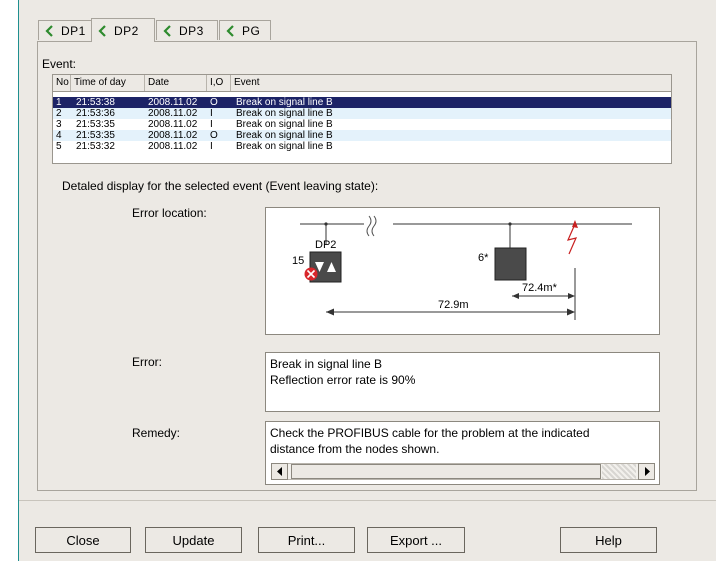 The width and height of the screenshot is (716, 561). Describe the element at coordinates (59, 113) in the screenshot. I see `cell-no: 2` at that location.